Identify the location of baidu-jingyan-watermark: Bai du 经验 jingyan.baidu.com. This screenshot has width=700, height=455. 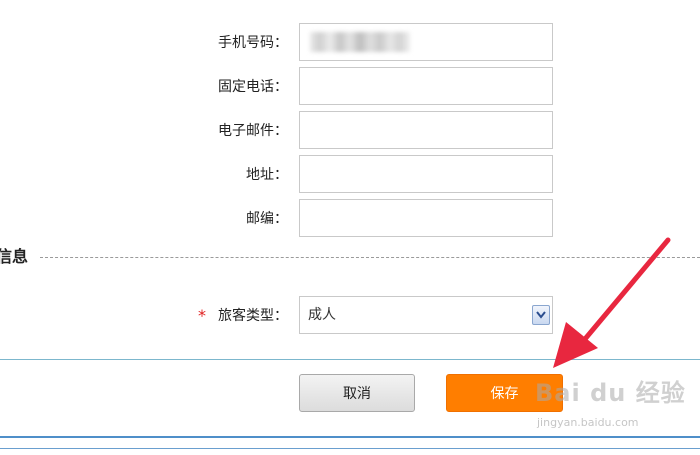
(615, 408).